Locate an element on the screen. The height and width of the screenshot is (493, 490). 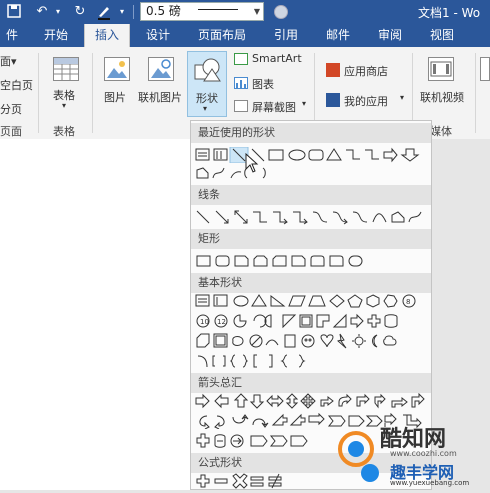
shapes-button: 形状 ▾ is located at coordinates (207, 84).